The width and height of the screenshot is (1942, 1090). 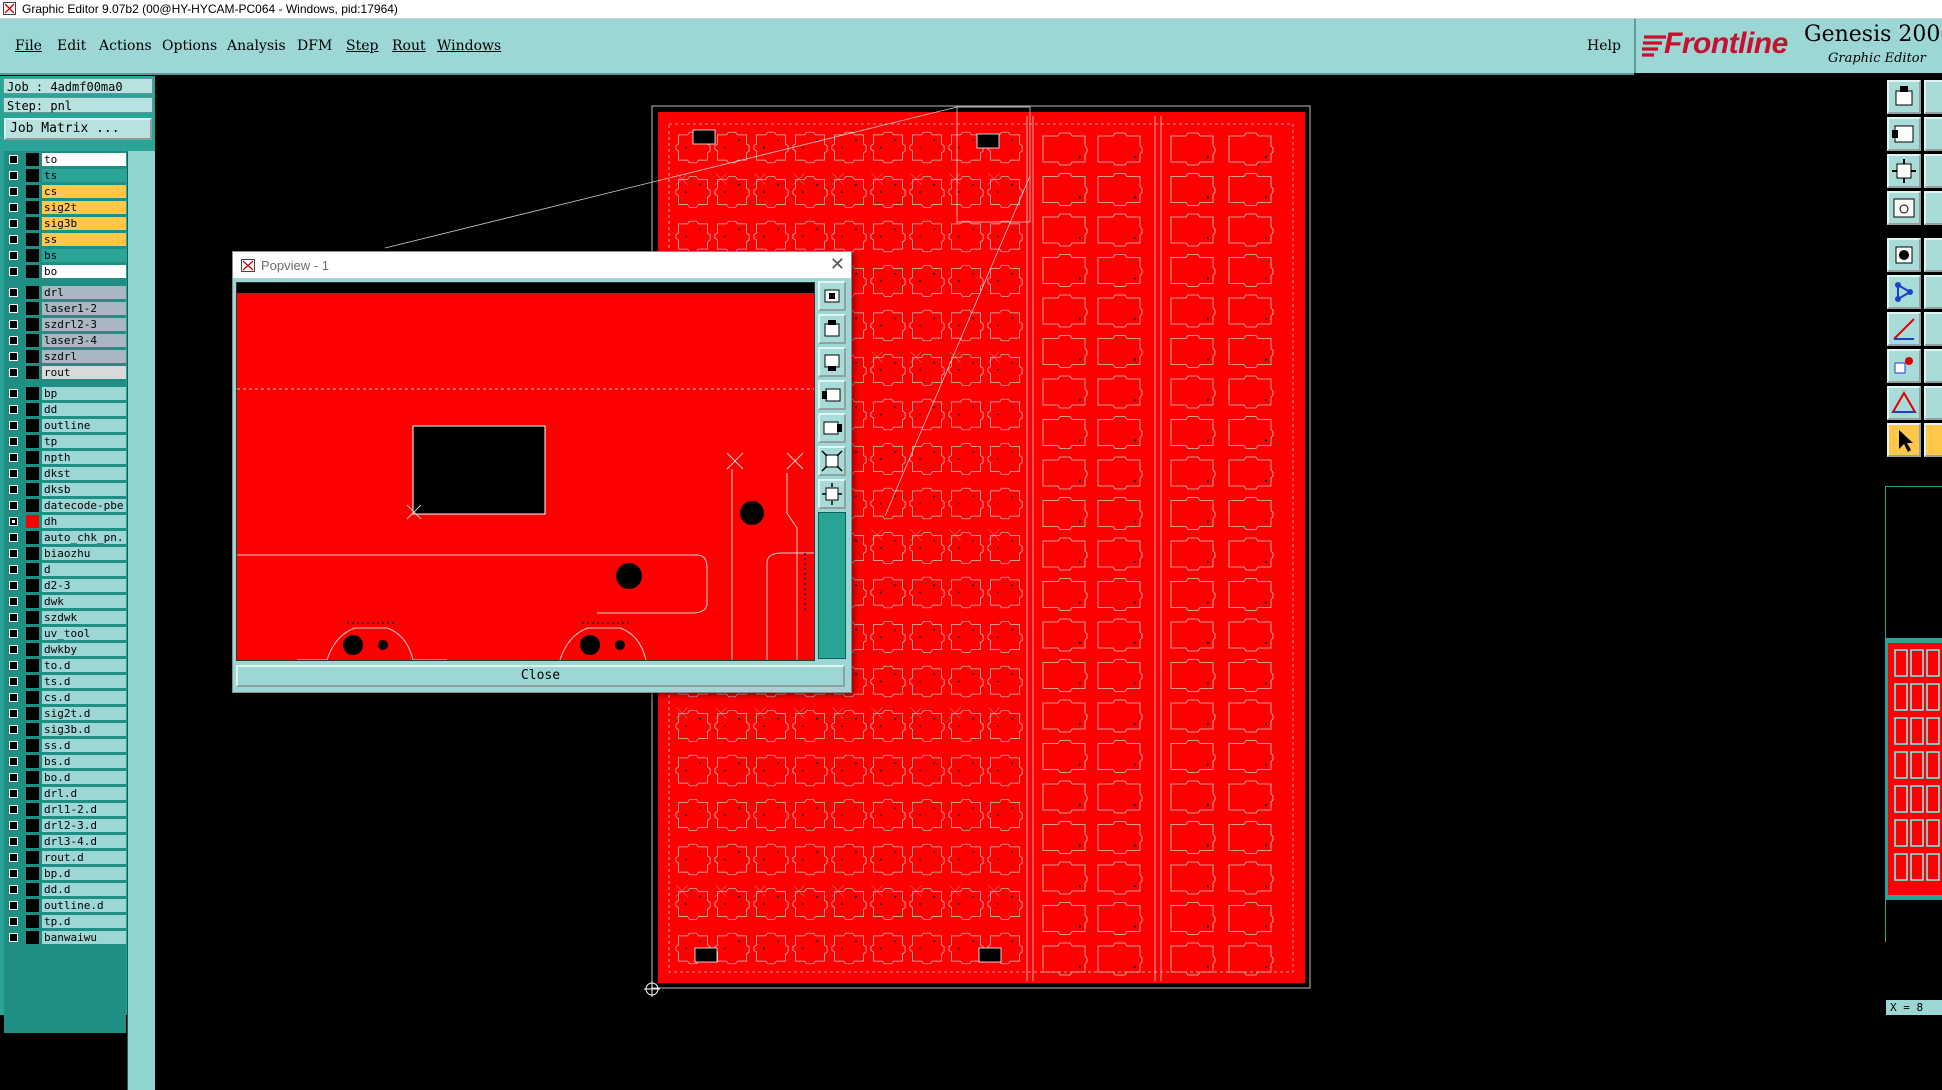 What do you see at coordinates (84, 905) in the screenshot?
I see `layer-name: outline.d` at bounding box center [84, 905].